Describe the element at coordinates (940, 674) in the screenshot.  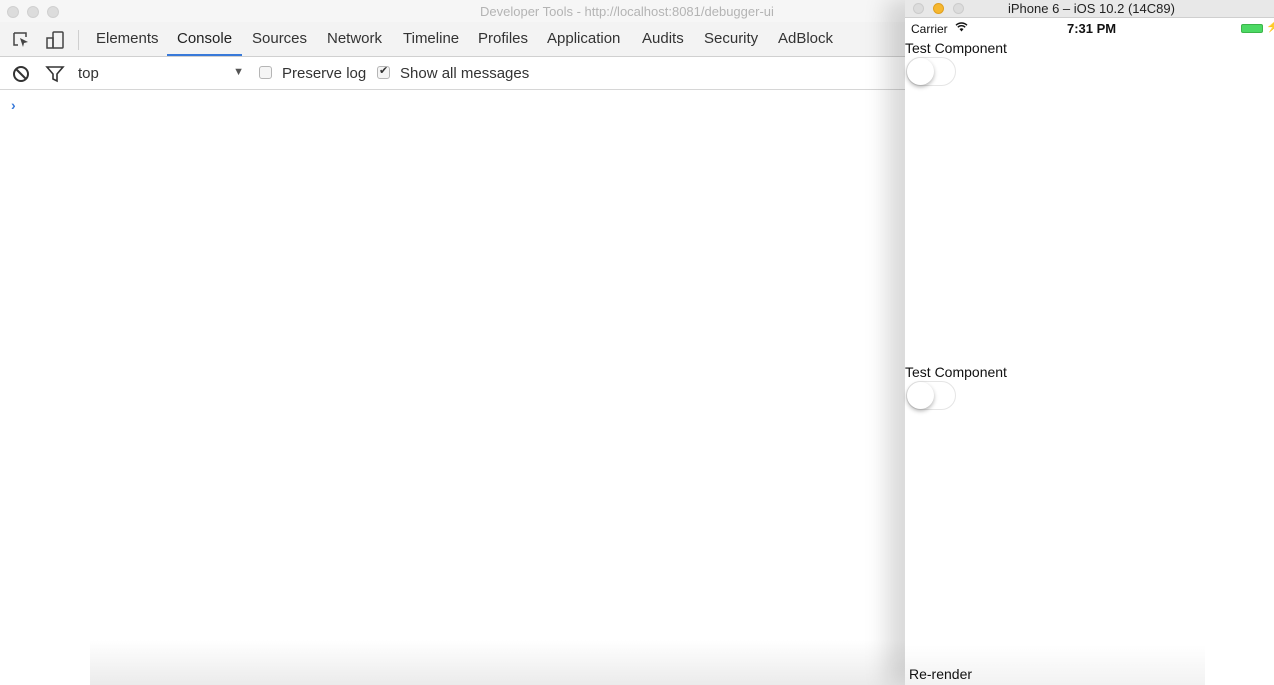
I see `rerender-button: Re-render` at that location.